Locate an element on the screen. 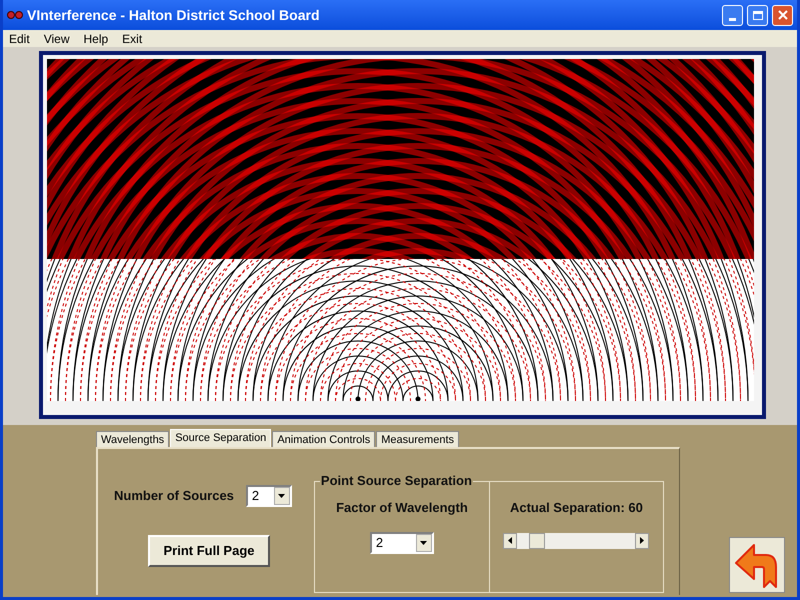 The height and width of the screenshot is (600, 800). menu-item: Help is located at coordinates (95, 39).